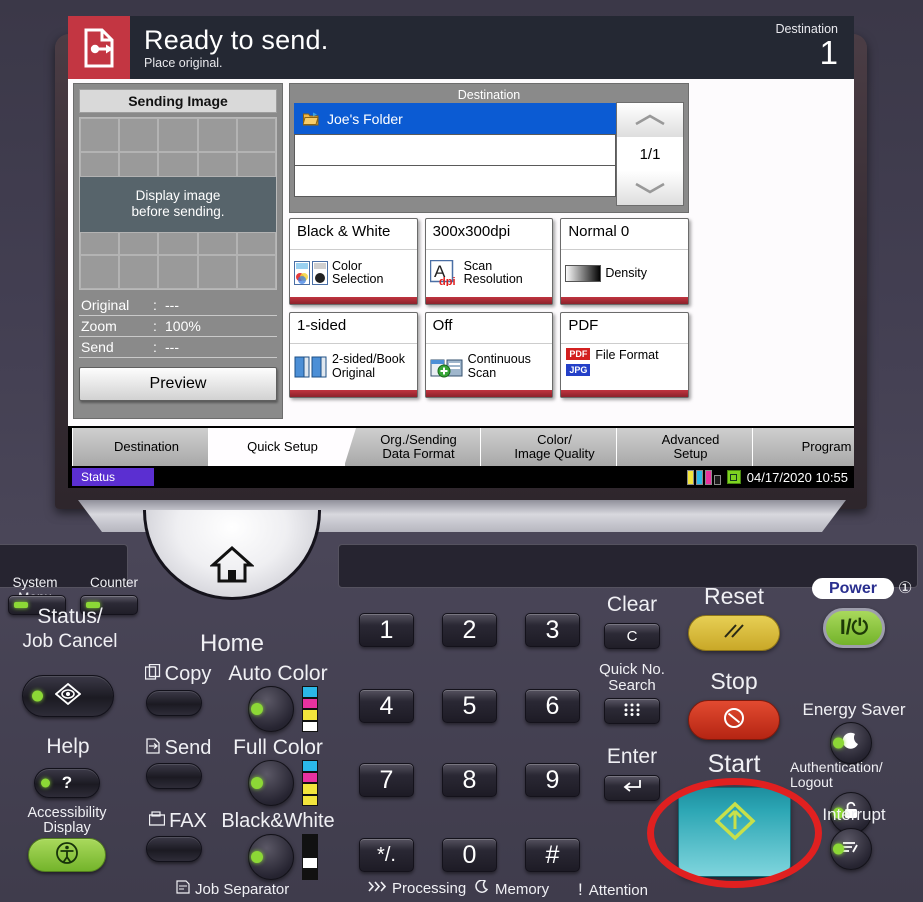 The image size is (923, 902). Describe the element at coordinates (554, 447) in the screenshot. I see `tab-color-image-quality: Color/Image Quality` at that location.